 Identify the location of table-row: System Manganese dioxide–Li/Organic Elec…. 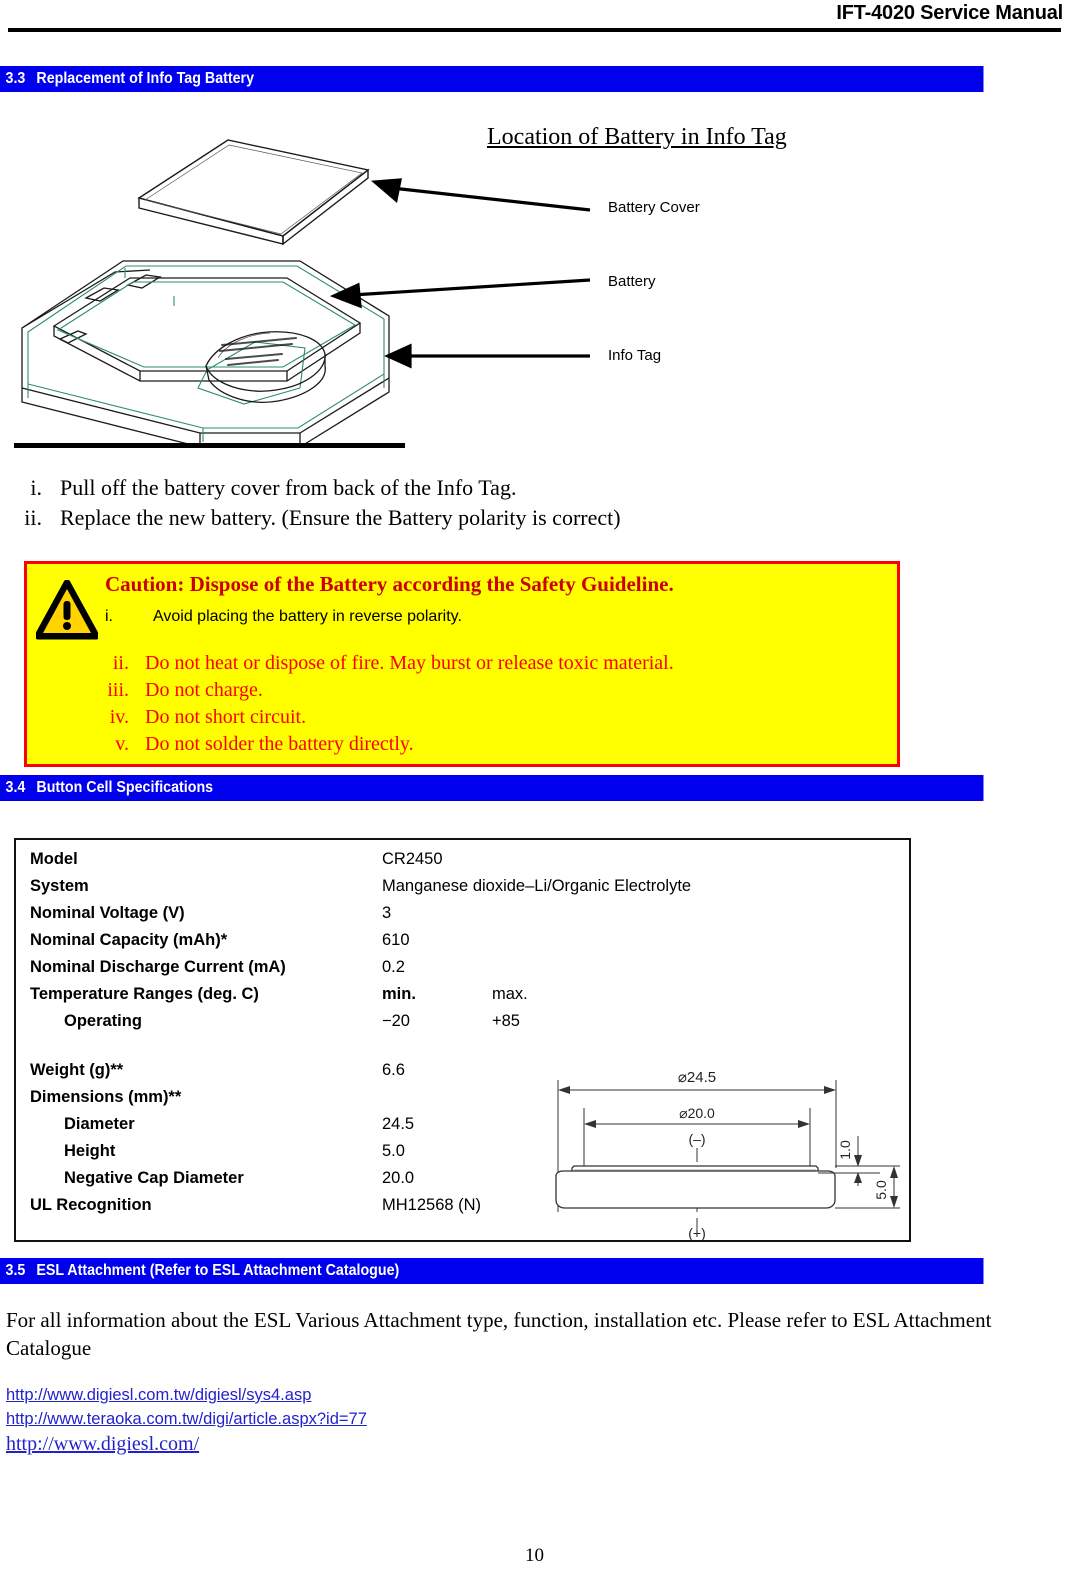
(360, 890).